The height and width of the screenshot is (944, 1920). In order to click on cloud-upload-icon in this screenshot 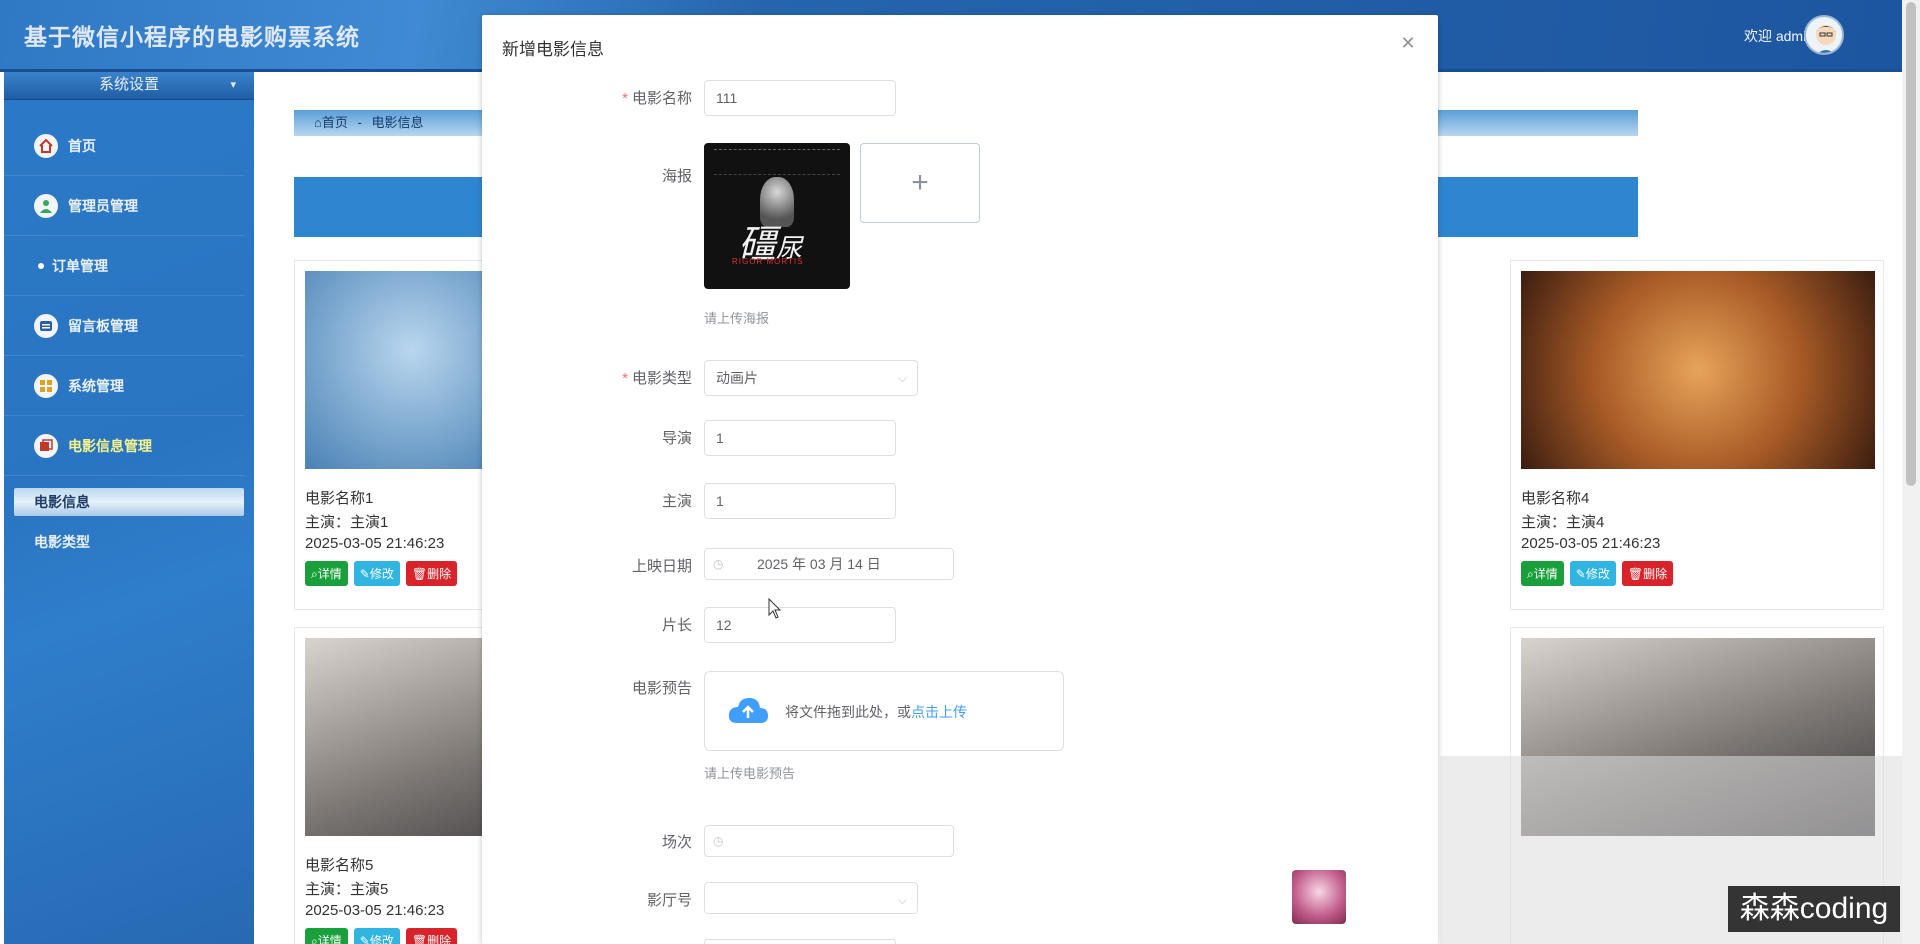, I will do `click(748, 710)`.